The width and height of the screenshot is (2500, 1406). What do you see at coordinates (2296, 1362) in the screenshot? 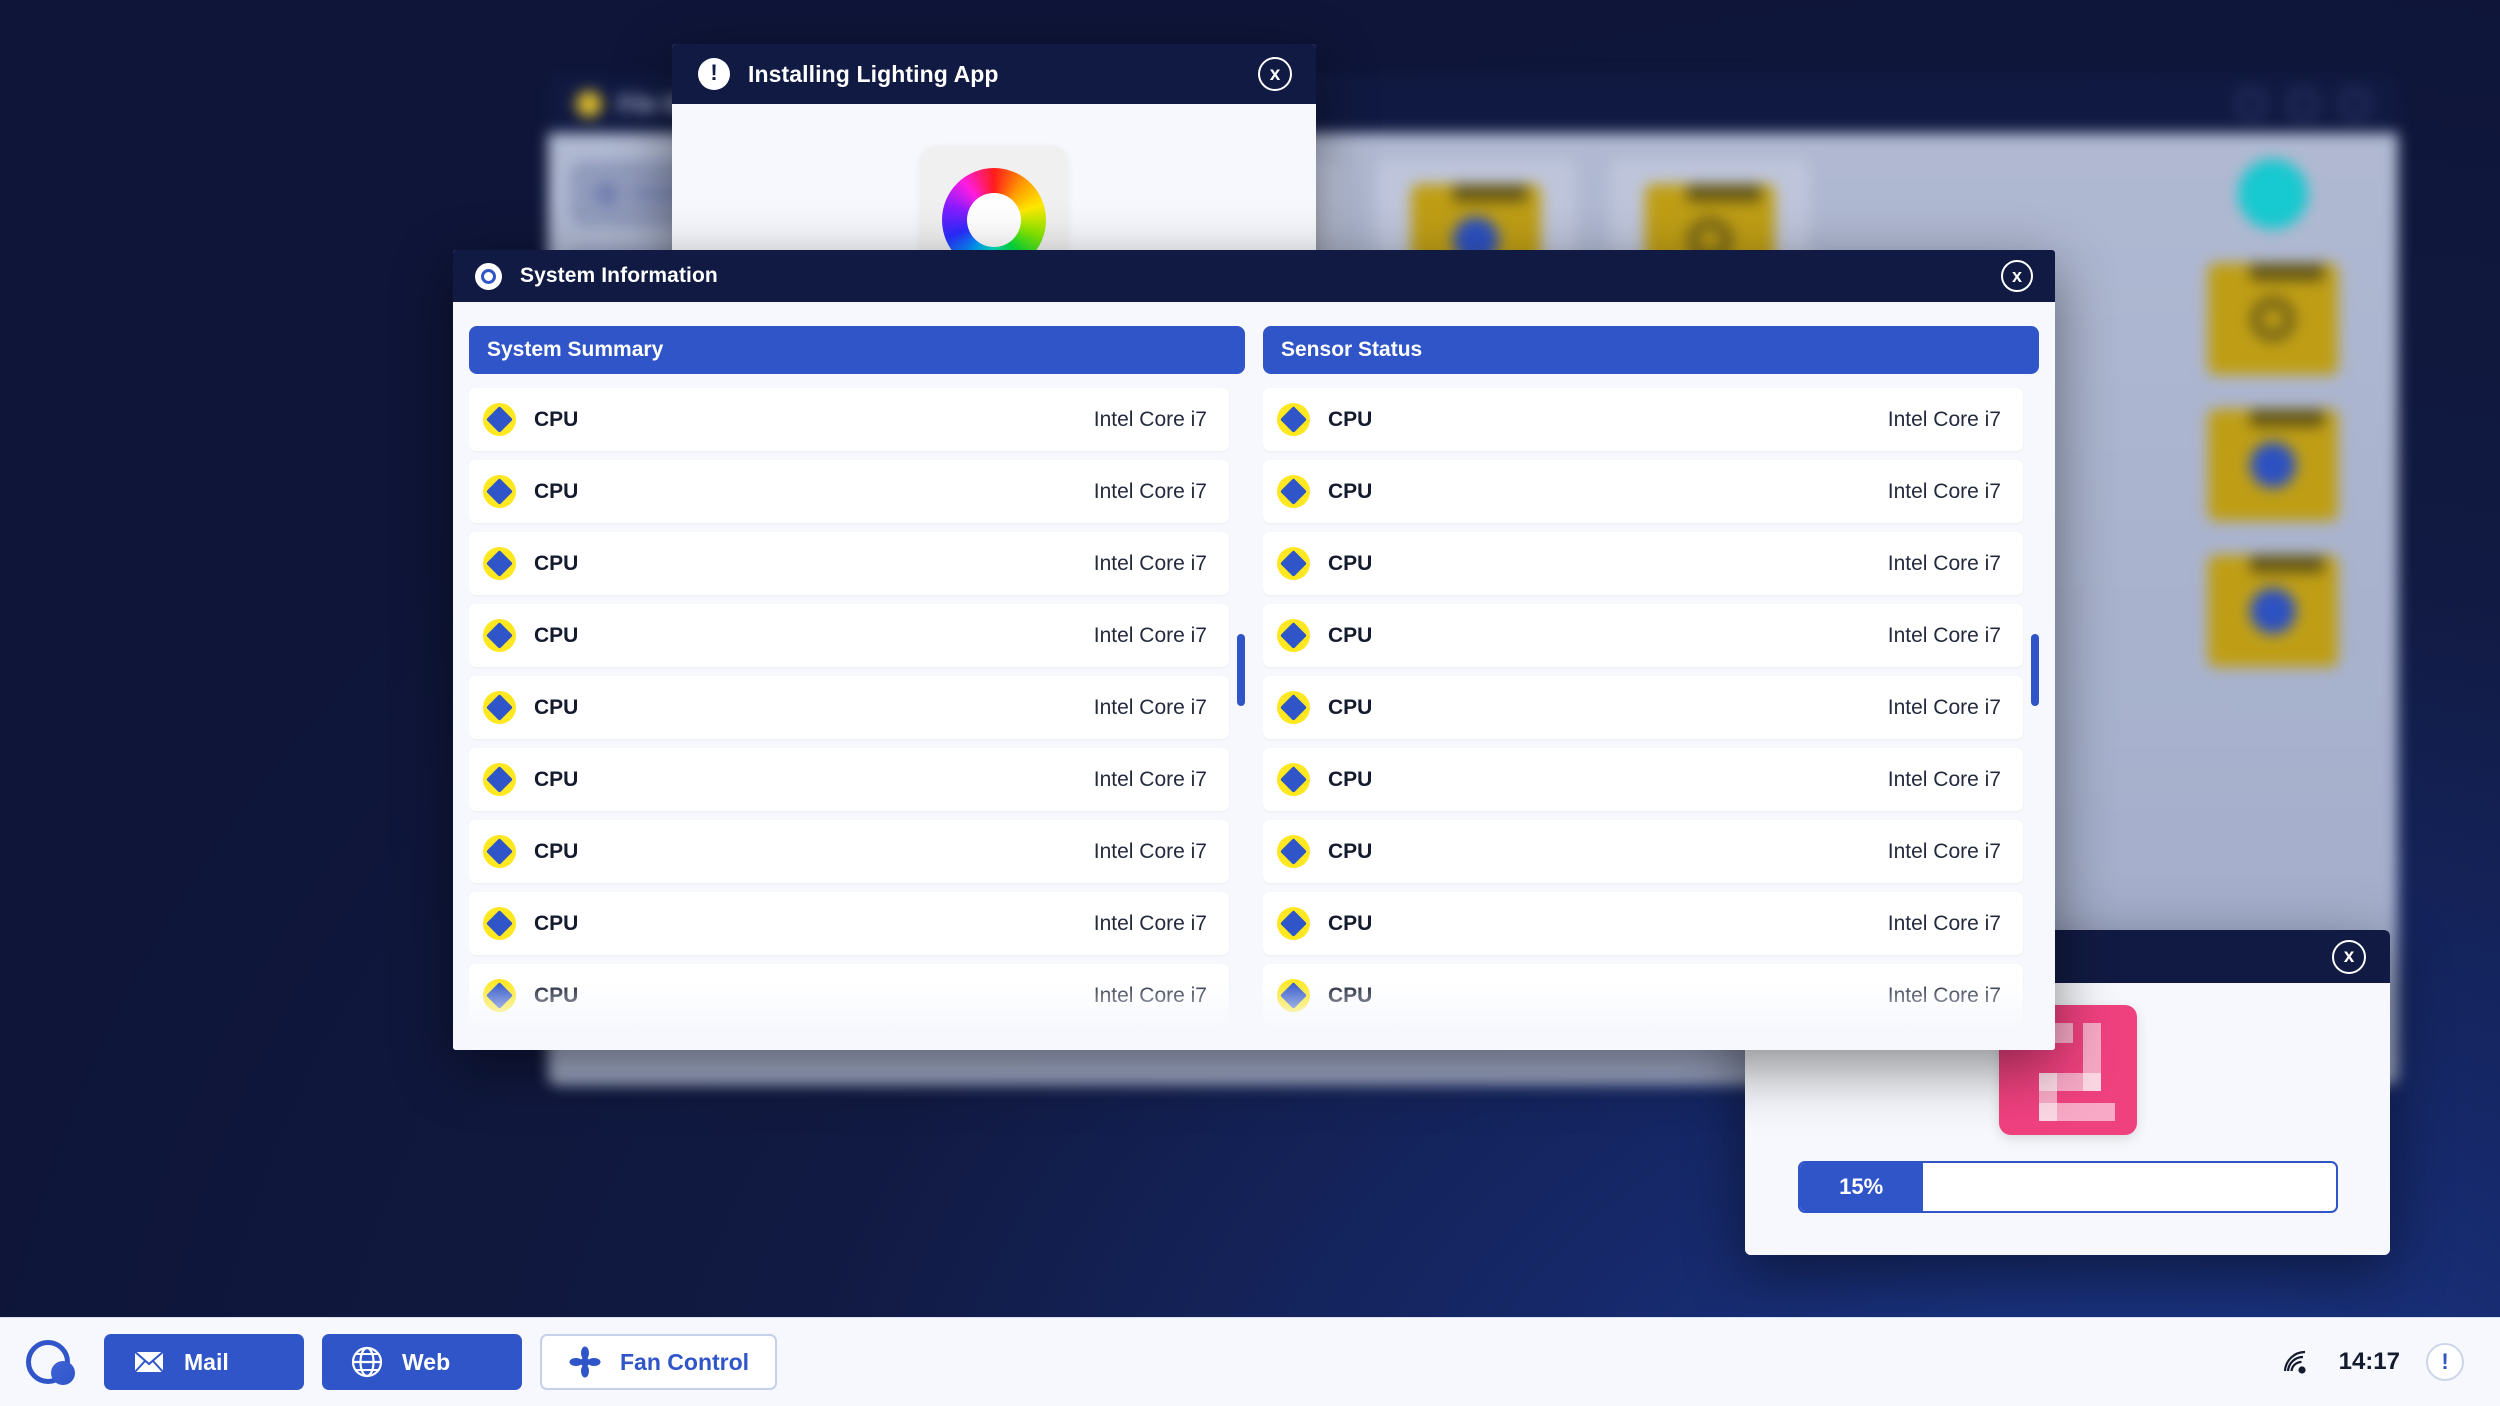
I see `wifi-icon` at bounding box center [2296, 1362].